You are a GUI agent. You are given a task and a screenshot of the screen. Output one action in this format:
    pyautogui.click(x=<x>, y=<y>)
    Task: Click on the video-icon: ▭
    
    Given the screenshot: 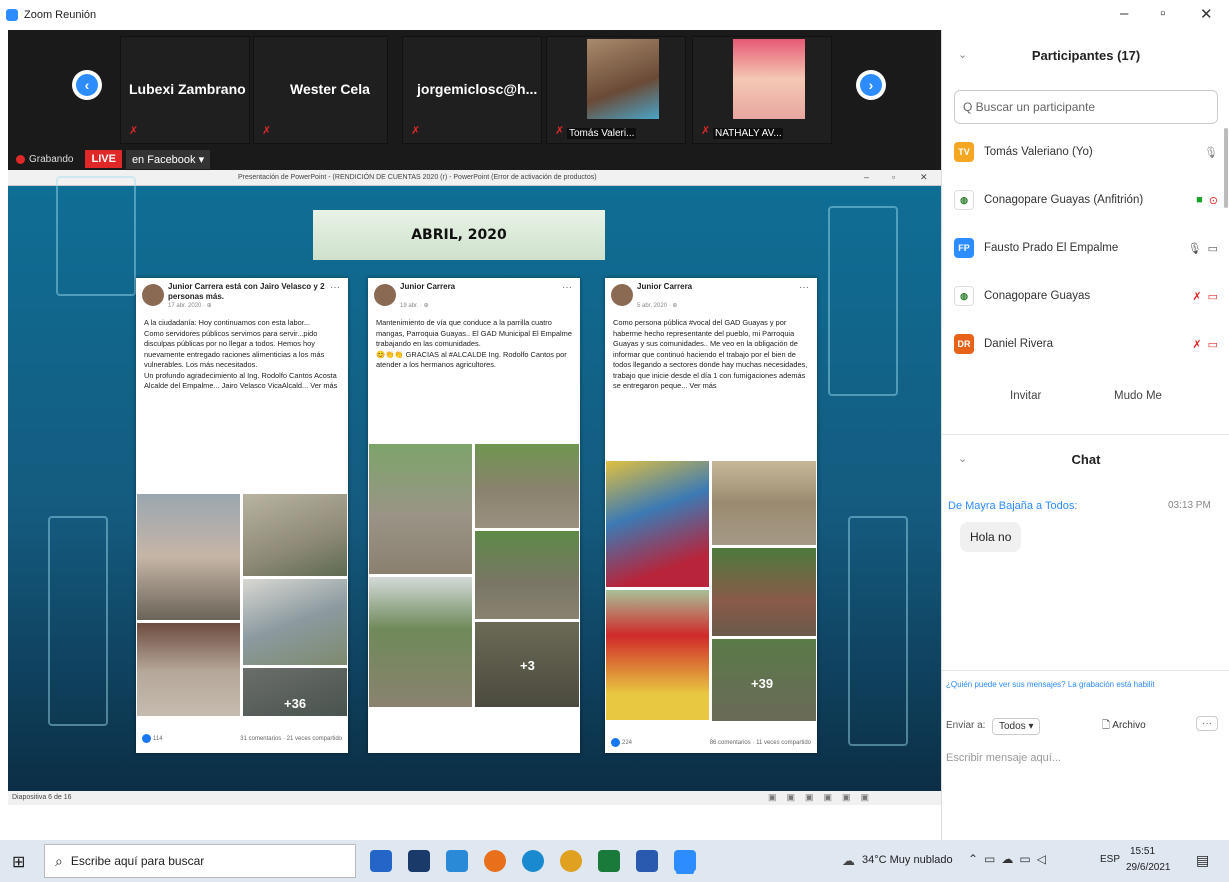 What is the action you would take?
    pyautogui.click(x=1212, y=248)
    